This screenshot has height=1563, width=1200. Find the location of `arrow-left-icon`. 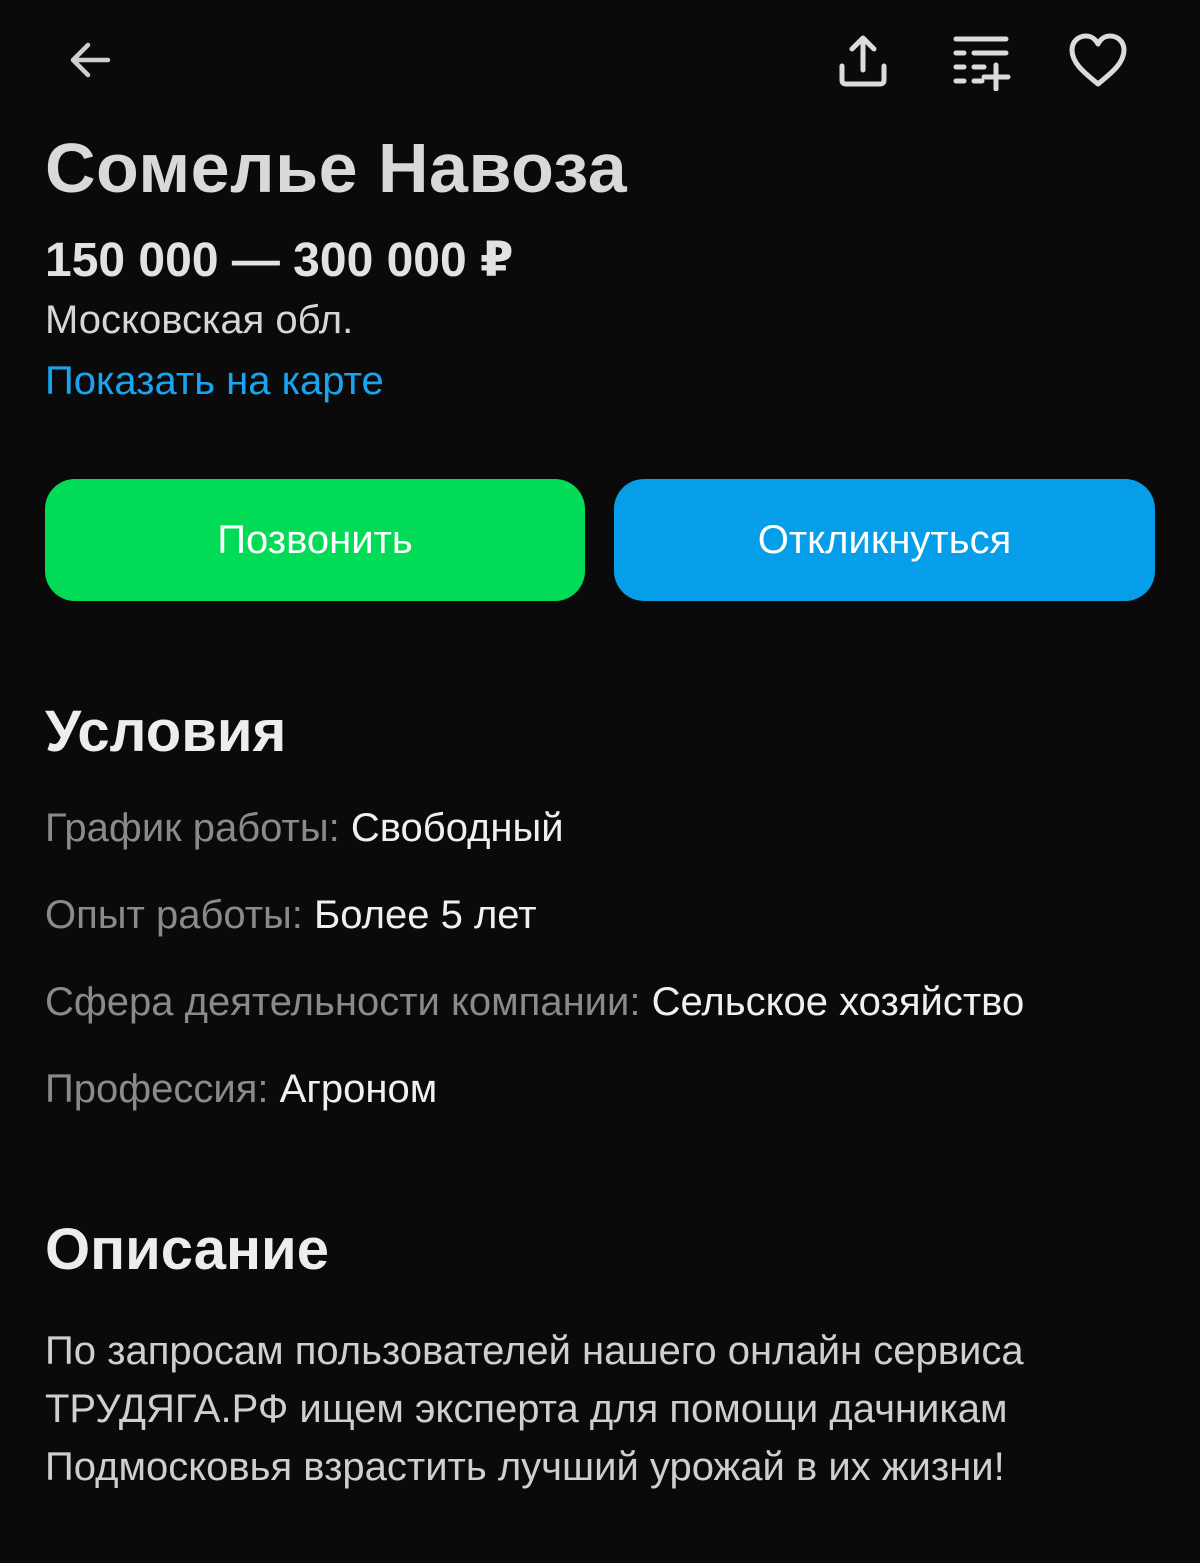

arrow-left-icon is located at coordinates (90, 60).